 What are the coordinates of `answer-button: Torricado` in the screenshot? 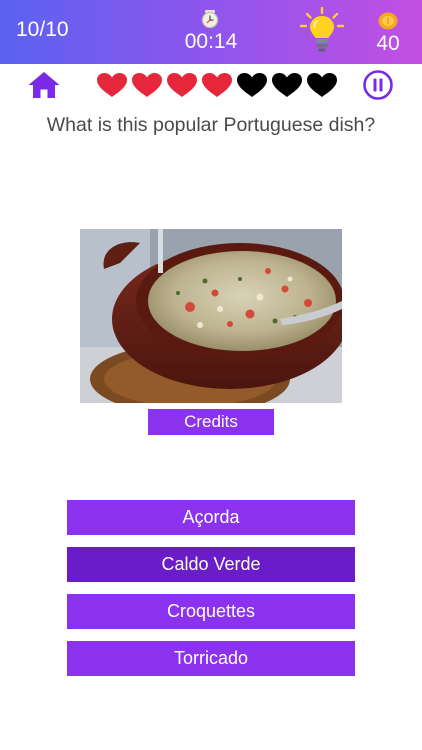 It's located at (211, 658).